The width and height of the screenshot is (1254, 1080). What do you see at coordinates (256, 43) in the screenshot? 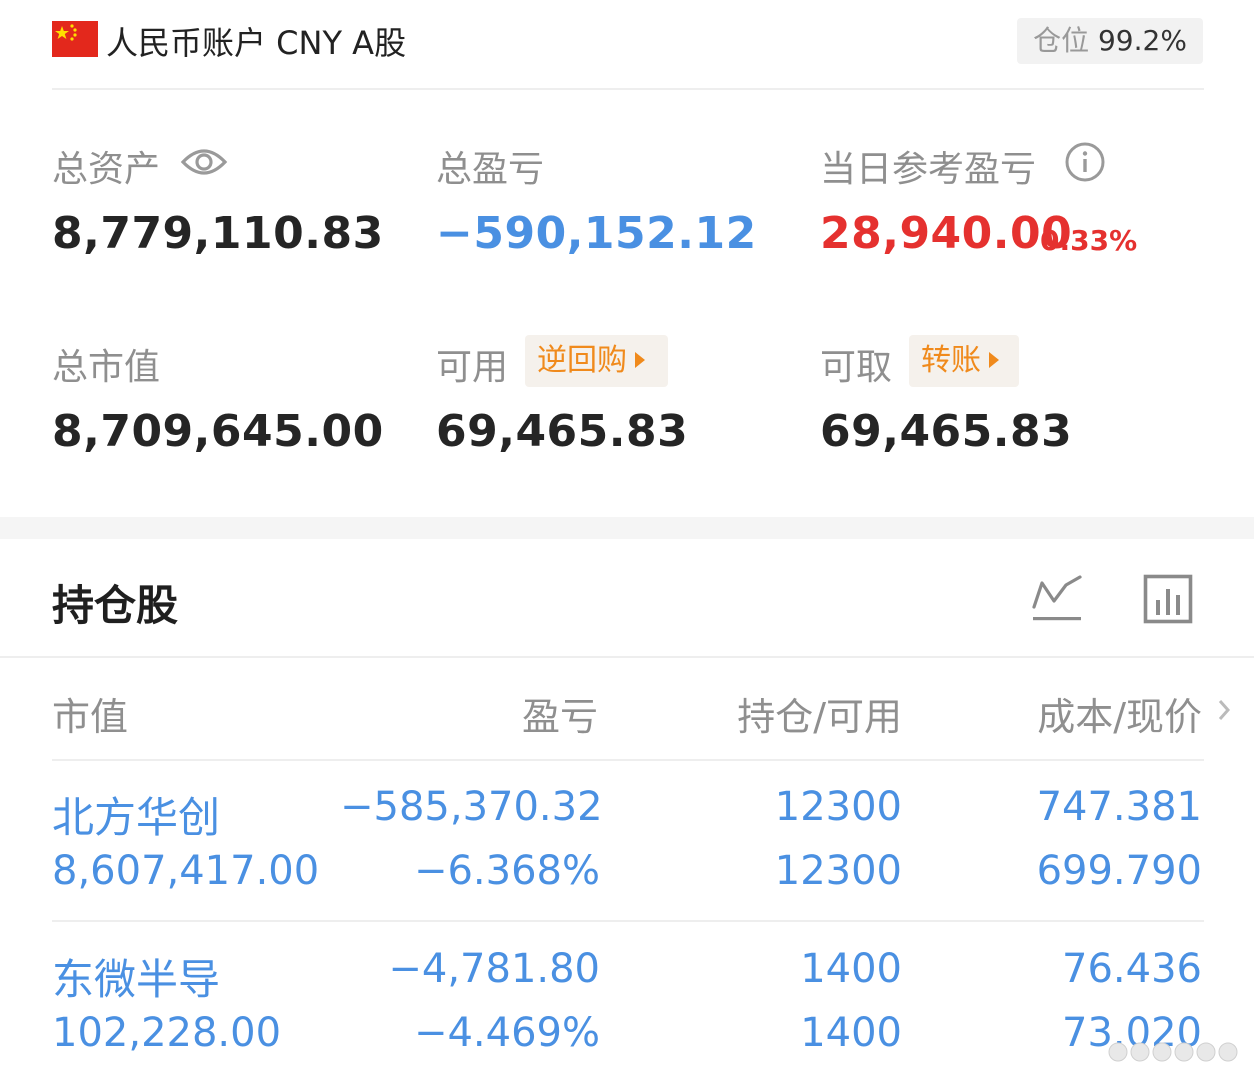
I see `account-title: 人民币账户 CNY A股` at bounding box center [256, 43].